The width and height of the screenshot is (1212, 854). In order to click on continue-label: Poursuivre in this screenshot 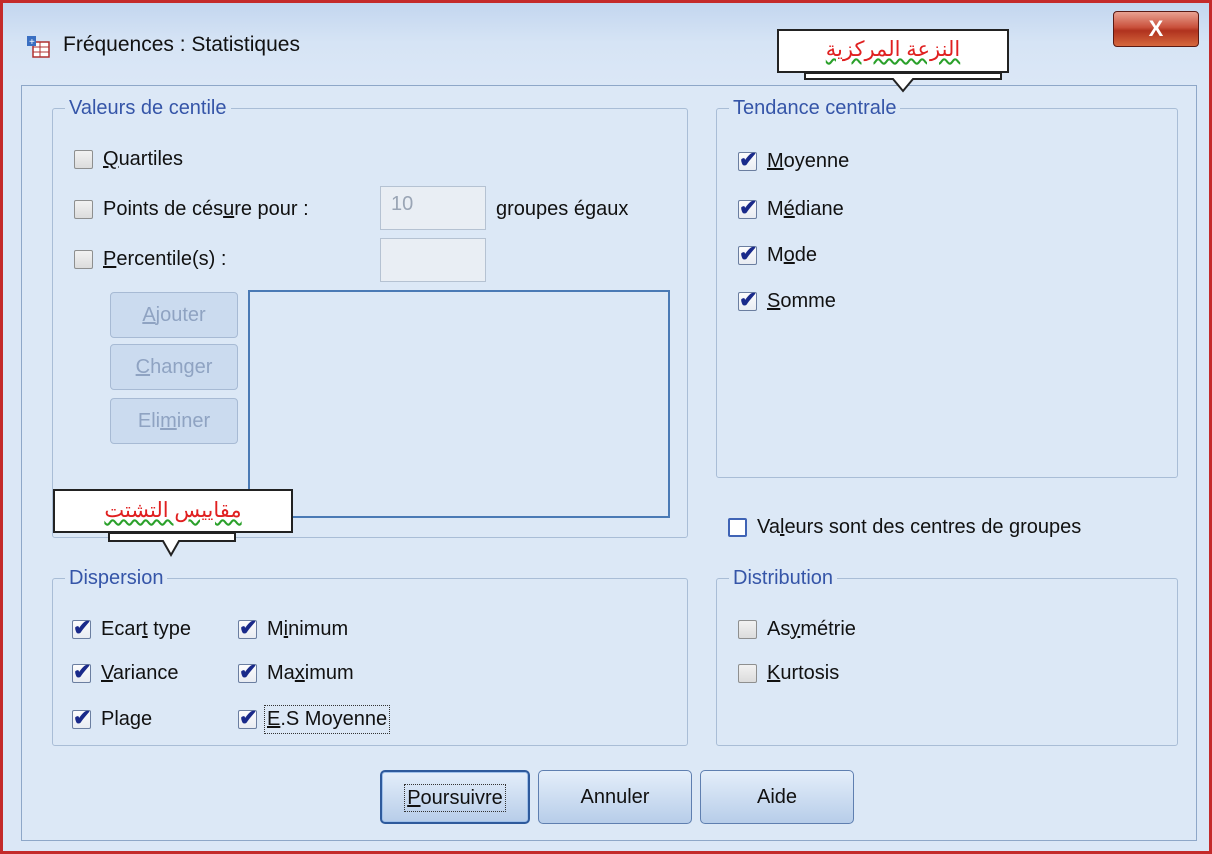, I will do `click(455, 798)`.